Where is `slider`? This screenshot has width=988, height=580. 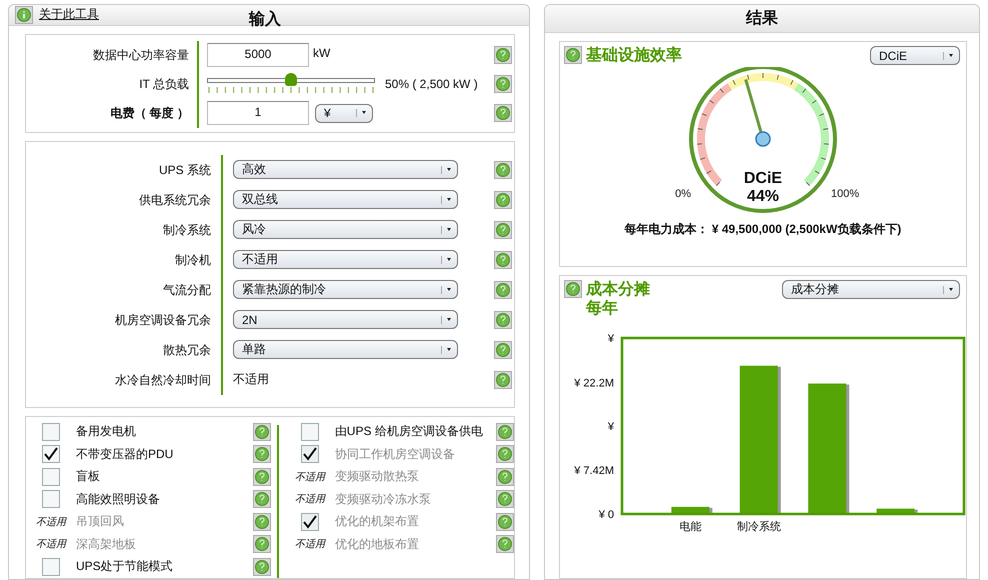
slider is located at coordinates (291, 84).